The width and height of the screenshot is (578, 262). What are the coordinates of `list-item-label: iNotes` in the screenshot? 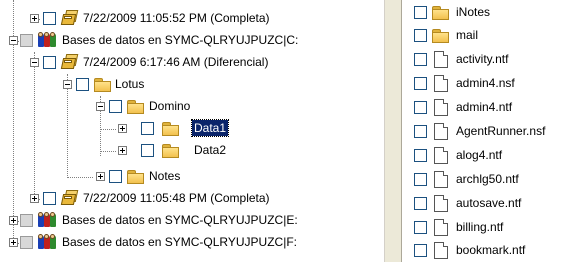 It's located at (473, 12).